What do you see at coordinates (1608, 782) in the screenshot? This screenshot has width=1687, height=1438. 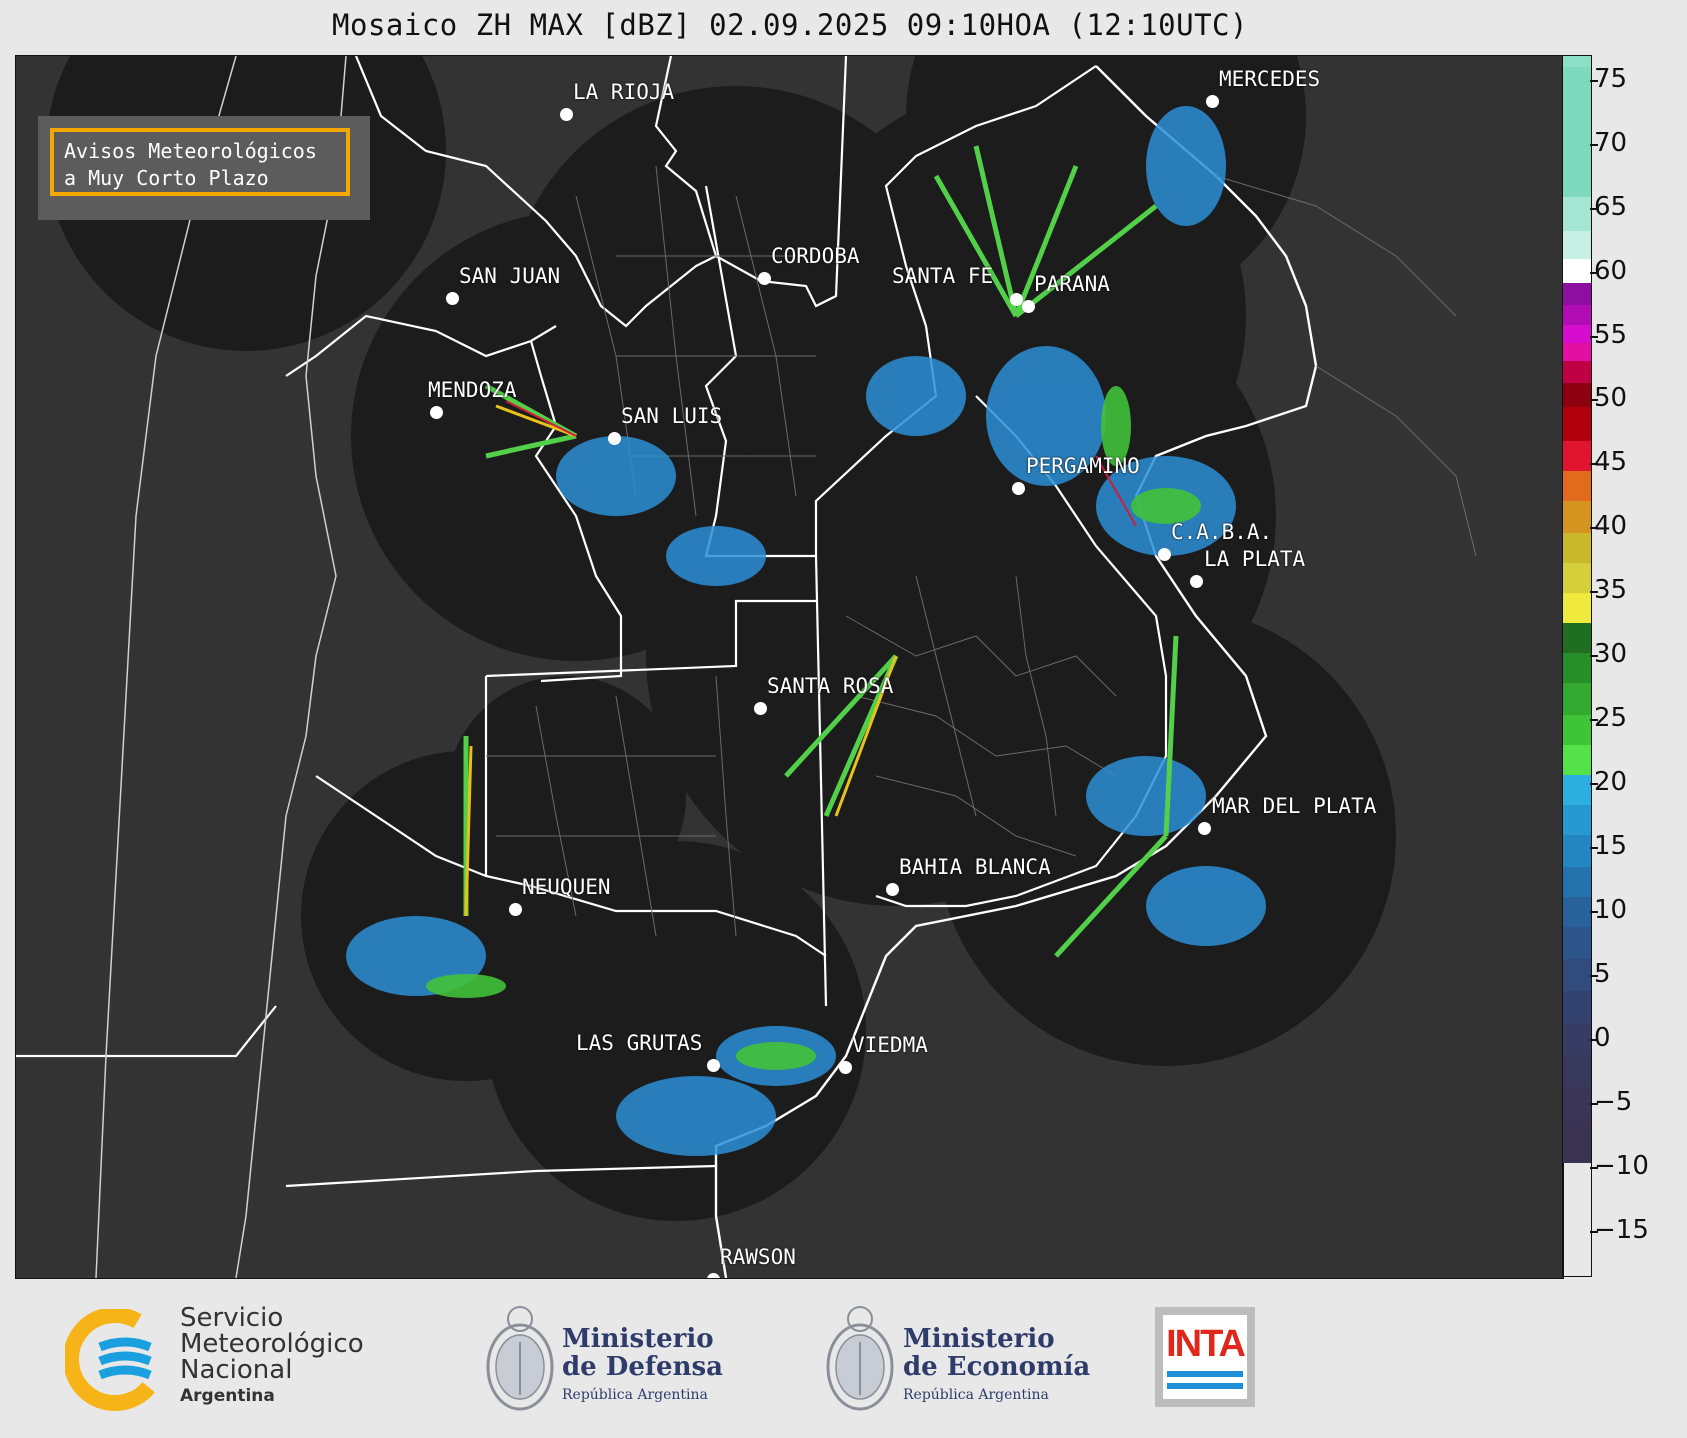 I see `colorbar-tick-label: 20` at bounding box center [1608, 782].